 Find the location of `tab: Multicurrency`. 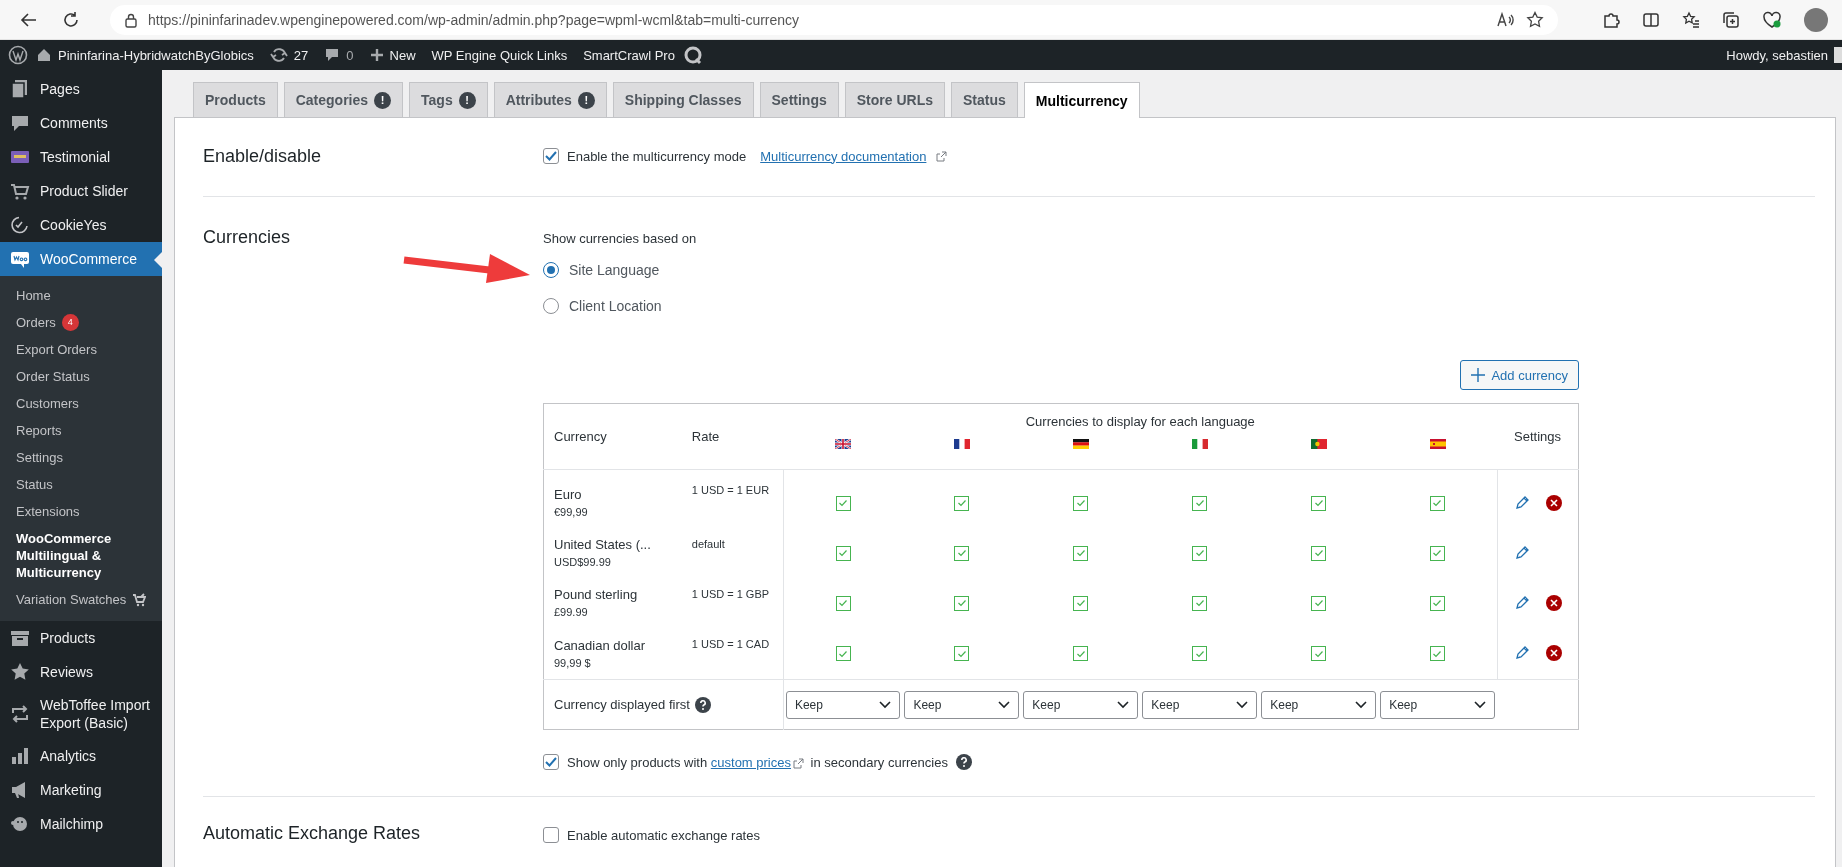

tab: Multicurrency is located at coordinates (1081, 100).